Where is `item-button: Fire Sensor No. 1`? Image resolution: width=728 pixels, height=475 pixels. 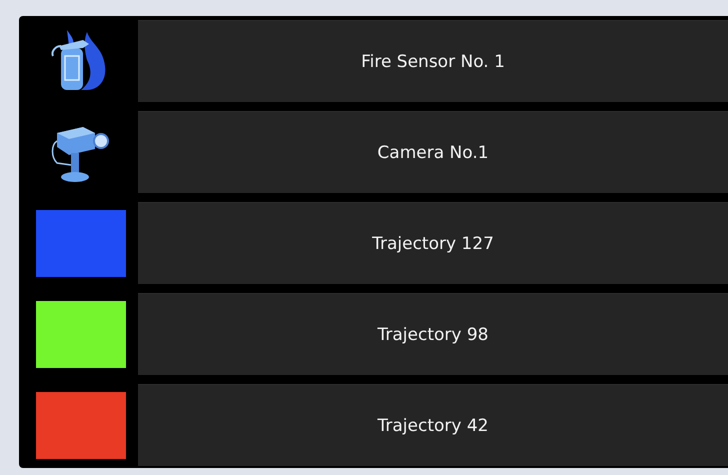 item-button: Fire Sensor No. 1 is located at coordinates (433, 61).